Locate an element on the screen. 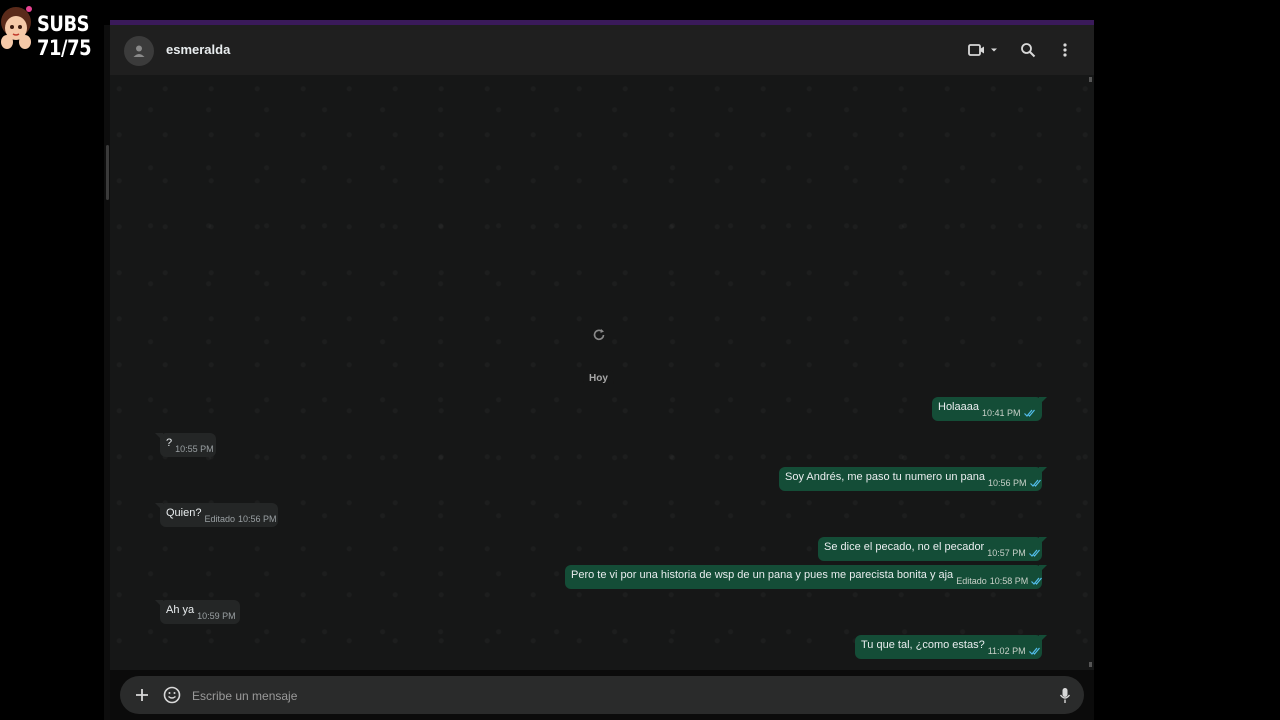 The image size is (1280, 720). voice-message-button is located at coordinates (1065, 695).